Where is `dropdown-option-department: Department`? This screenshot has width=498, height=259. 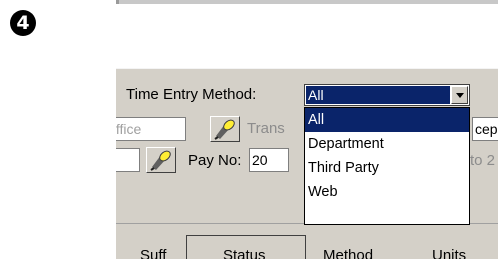 dropdown-option-department: Department is located at coordinates (387, 144).